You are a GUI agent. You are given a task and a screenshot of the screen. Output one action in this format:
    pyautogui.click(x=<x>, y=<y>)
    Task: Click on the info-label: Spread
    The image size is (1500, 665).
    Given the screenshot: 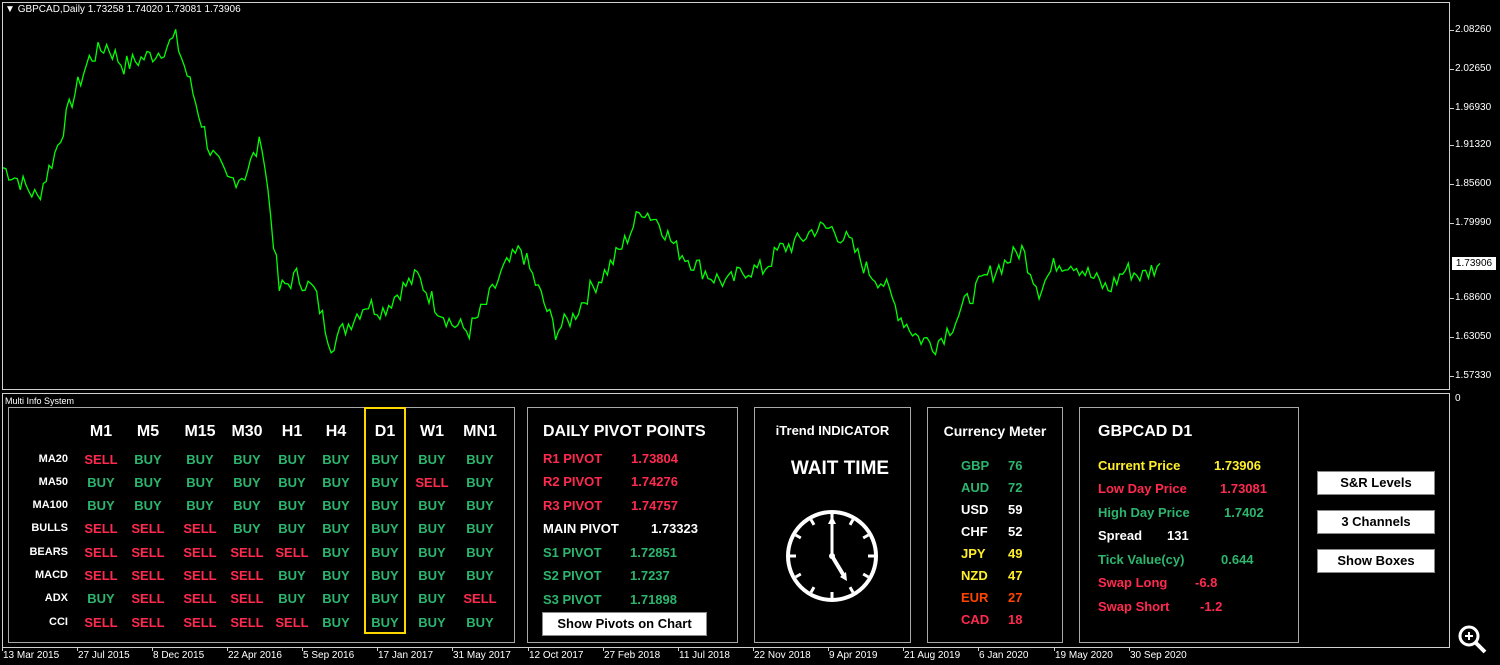 What is the action you would take?
    pyautogui.click(x=1120, y=535)
    